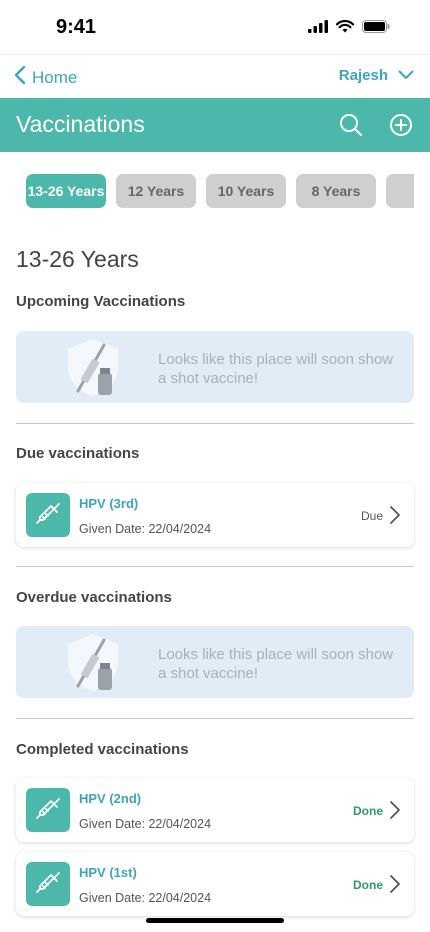  I want to click on chevron-left-icon, so click(20, 77).